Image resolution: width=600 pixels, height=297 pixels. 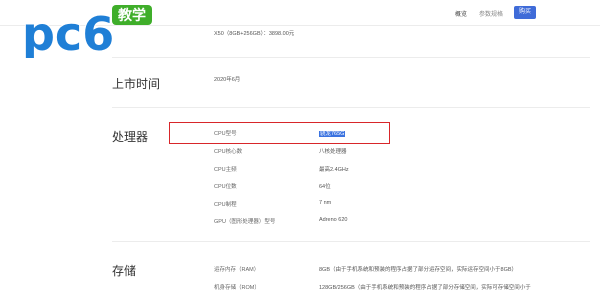 I want to click on pc6-logo: pc6 教学, so click(x=86, y=31).